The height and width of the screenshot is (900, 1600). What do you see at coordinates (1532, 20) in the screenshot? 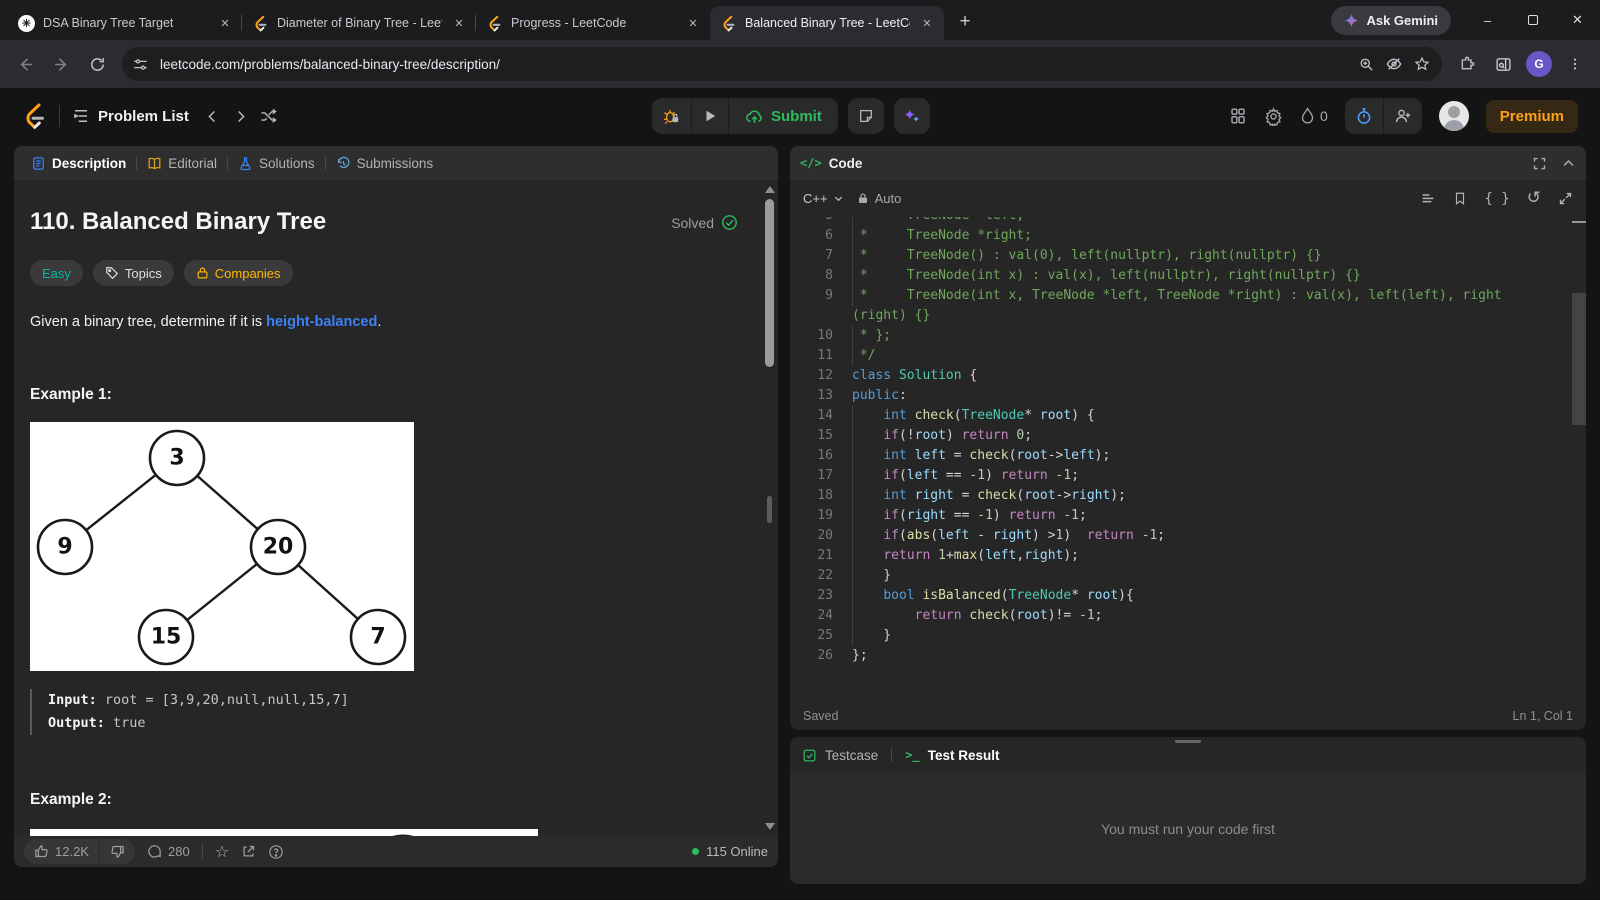
I see `window-maximize-button` at bounding box center [1532, 20].